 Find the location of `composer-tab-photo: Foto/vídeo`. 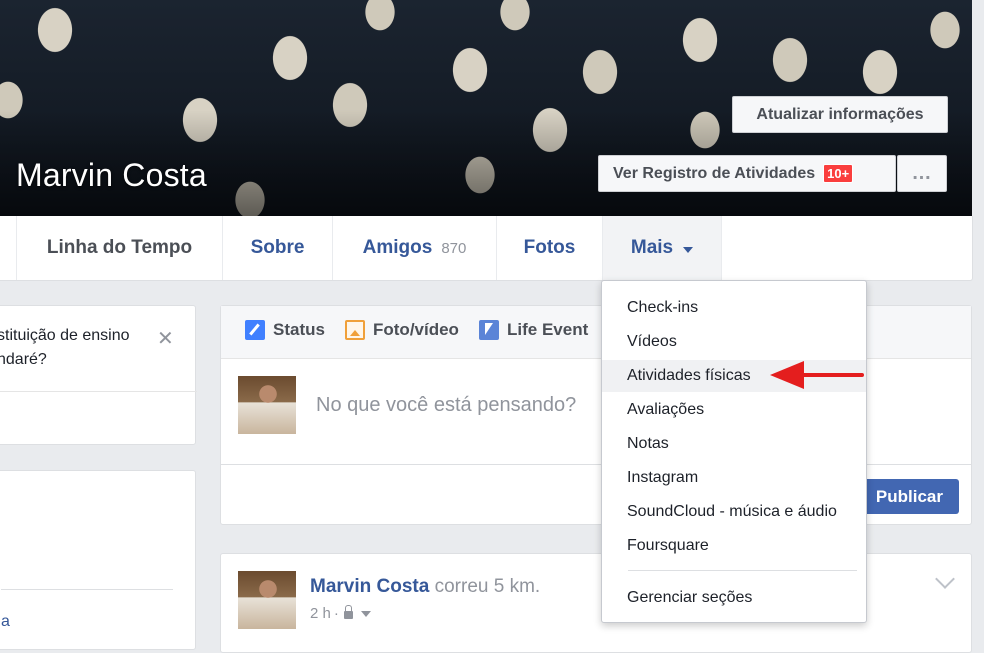

composer-tab-photo: Foto/vídeo is located at coordinates (402, 330).